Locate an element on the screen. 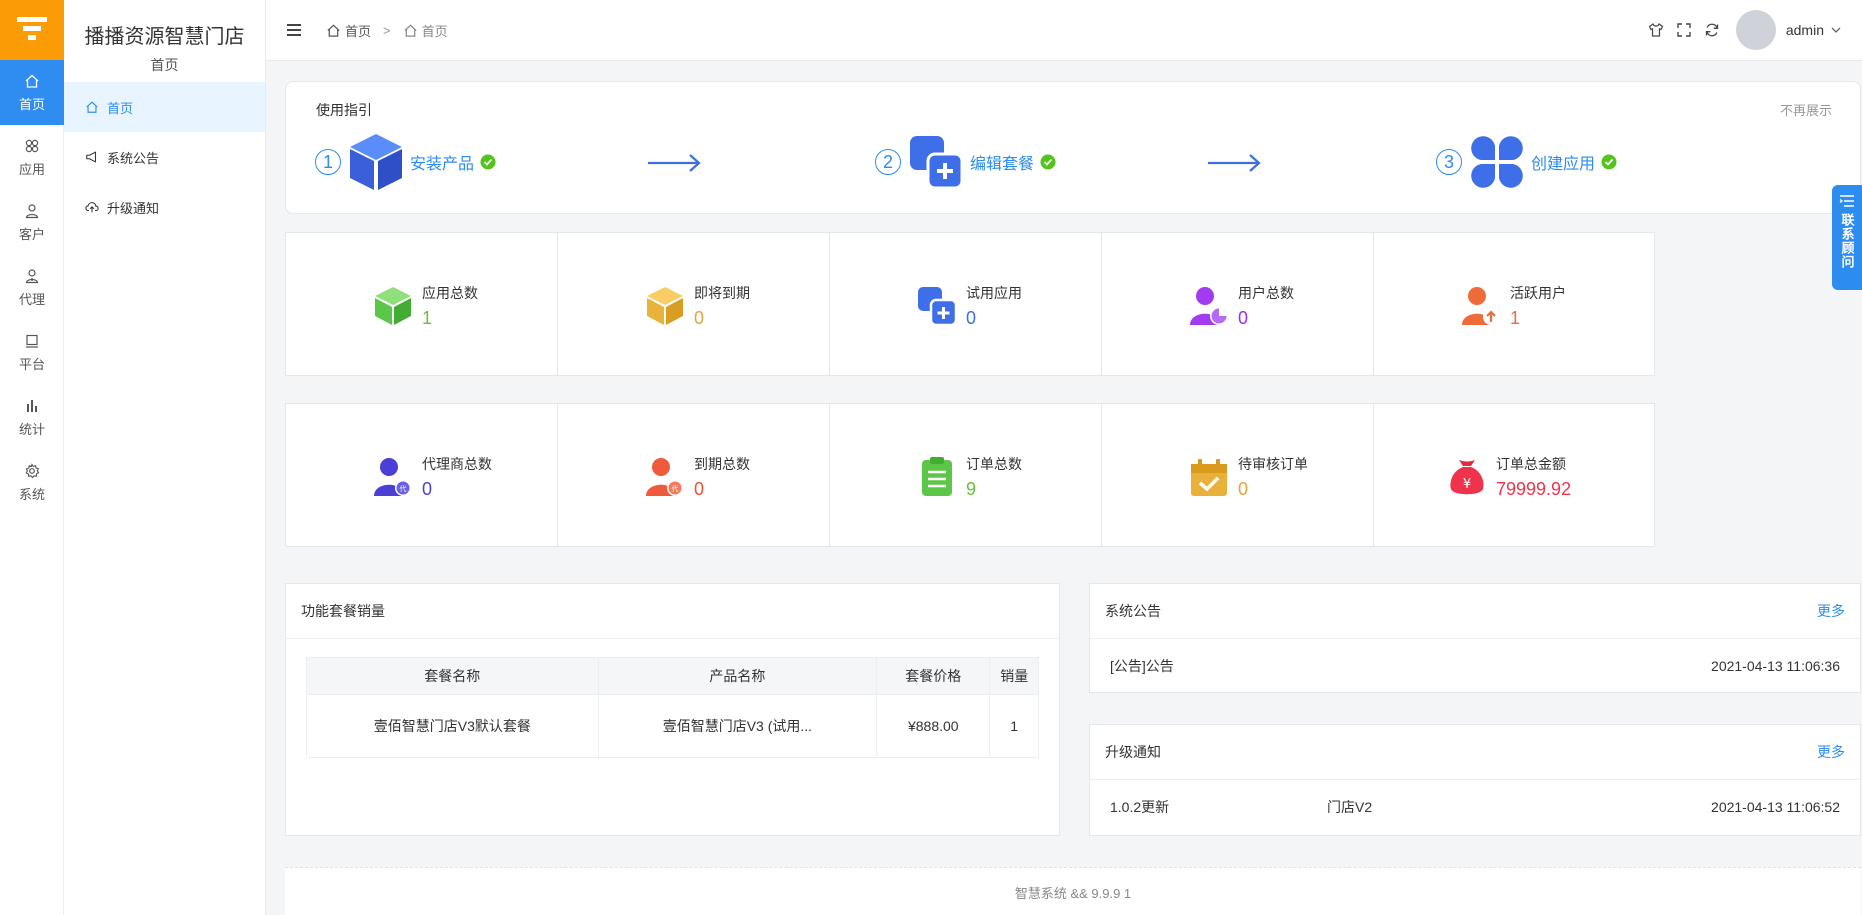 The image size is (1862, 915). guide-step-install: 1 安装产品 is located at coordinates (405, 162).